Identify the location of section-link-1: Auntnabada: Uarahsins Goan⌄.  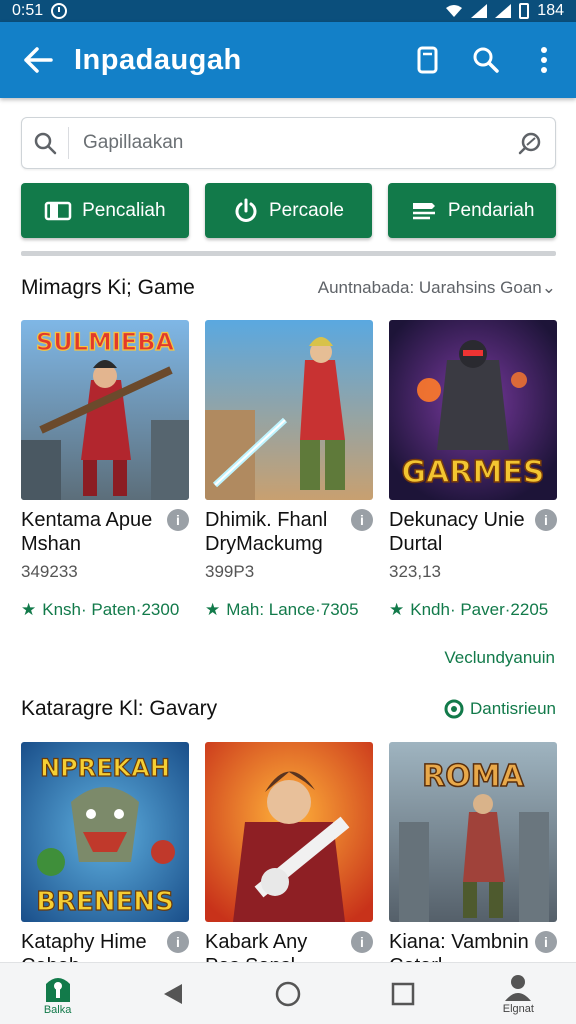
(437, 288).